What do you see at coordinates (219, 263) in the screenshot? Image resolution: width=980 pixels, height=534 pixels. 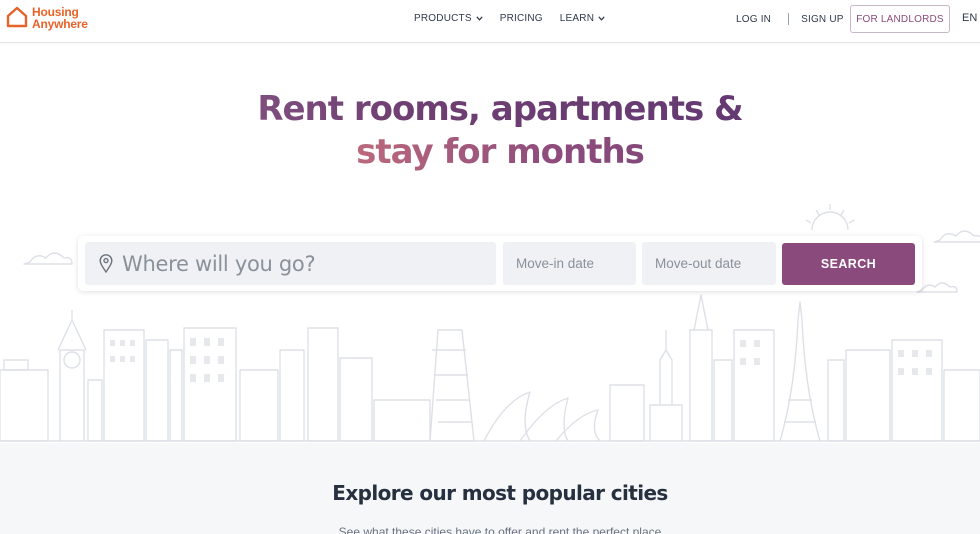 I see `destination-placeholder: Where will you go?` at bounding box center [219, 263].